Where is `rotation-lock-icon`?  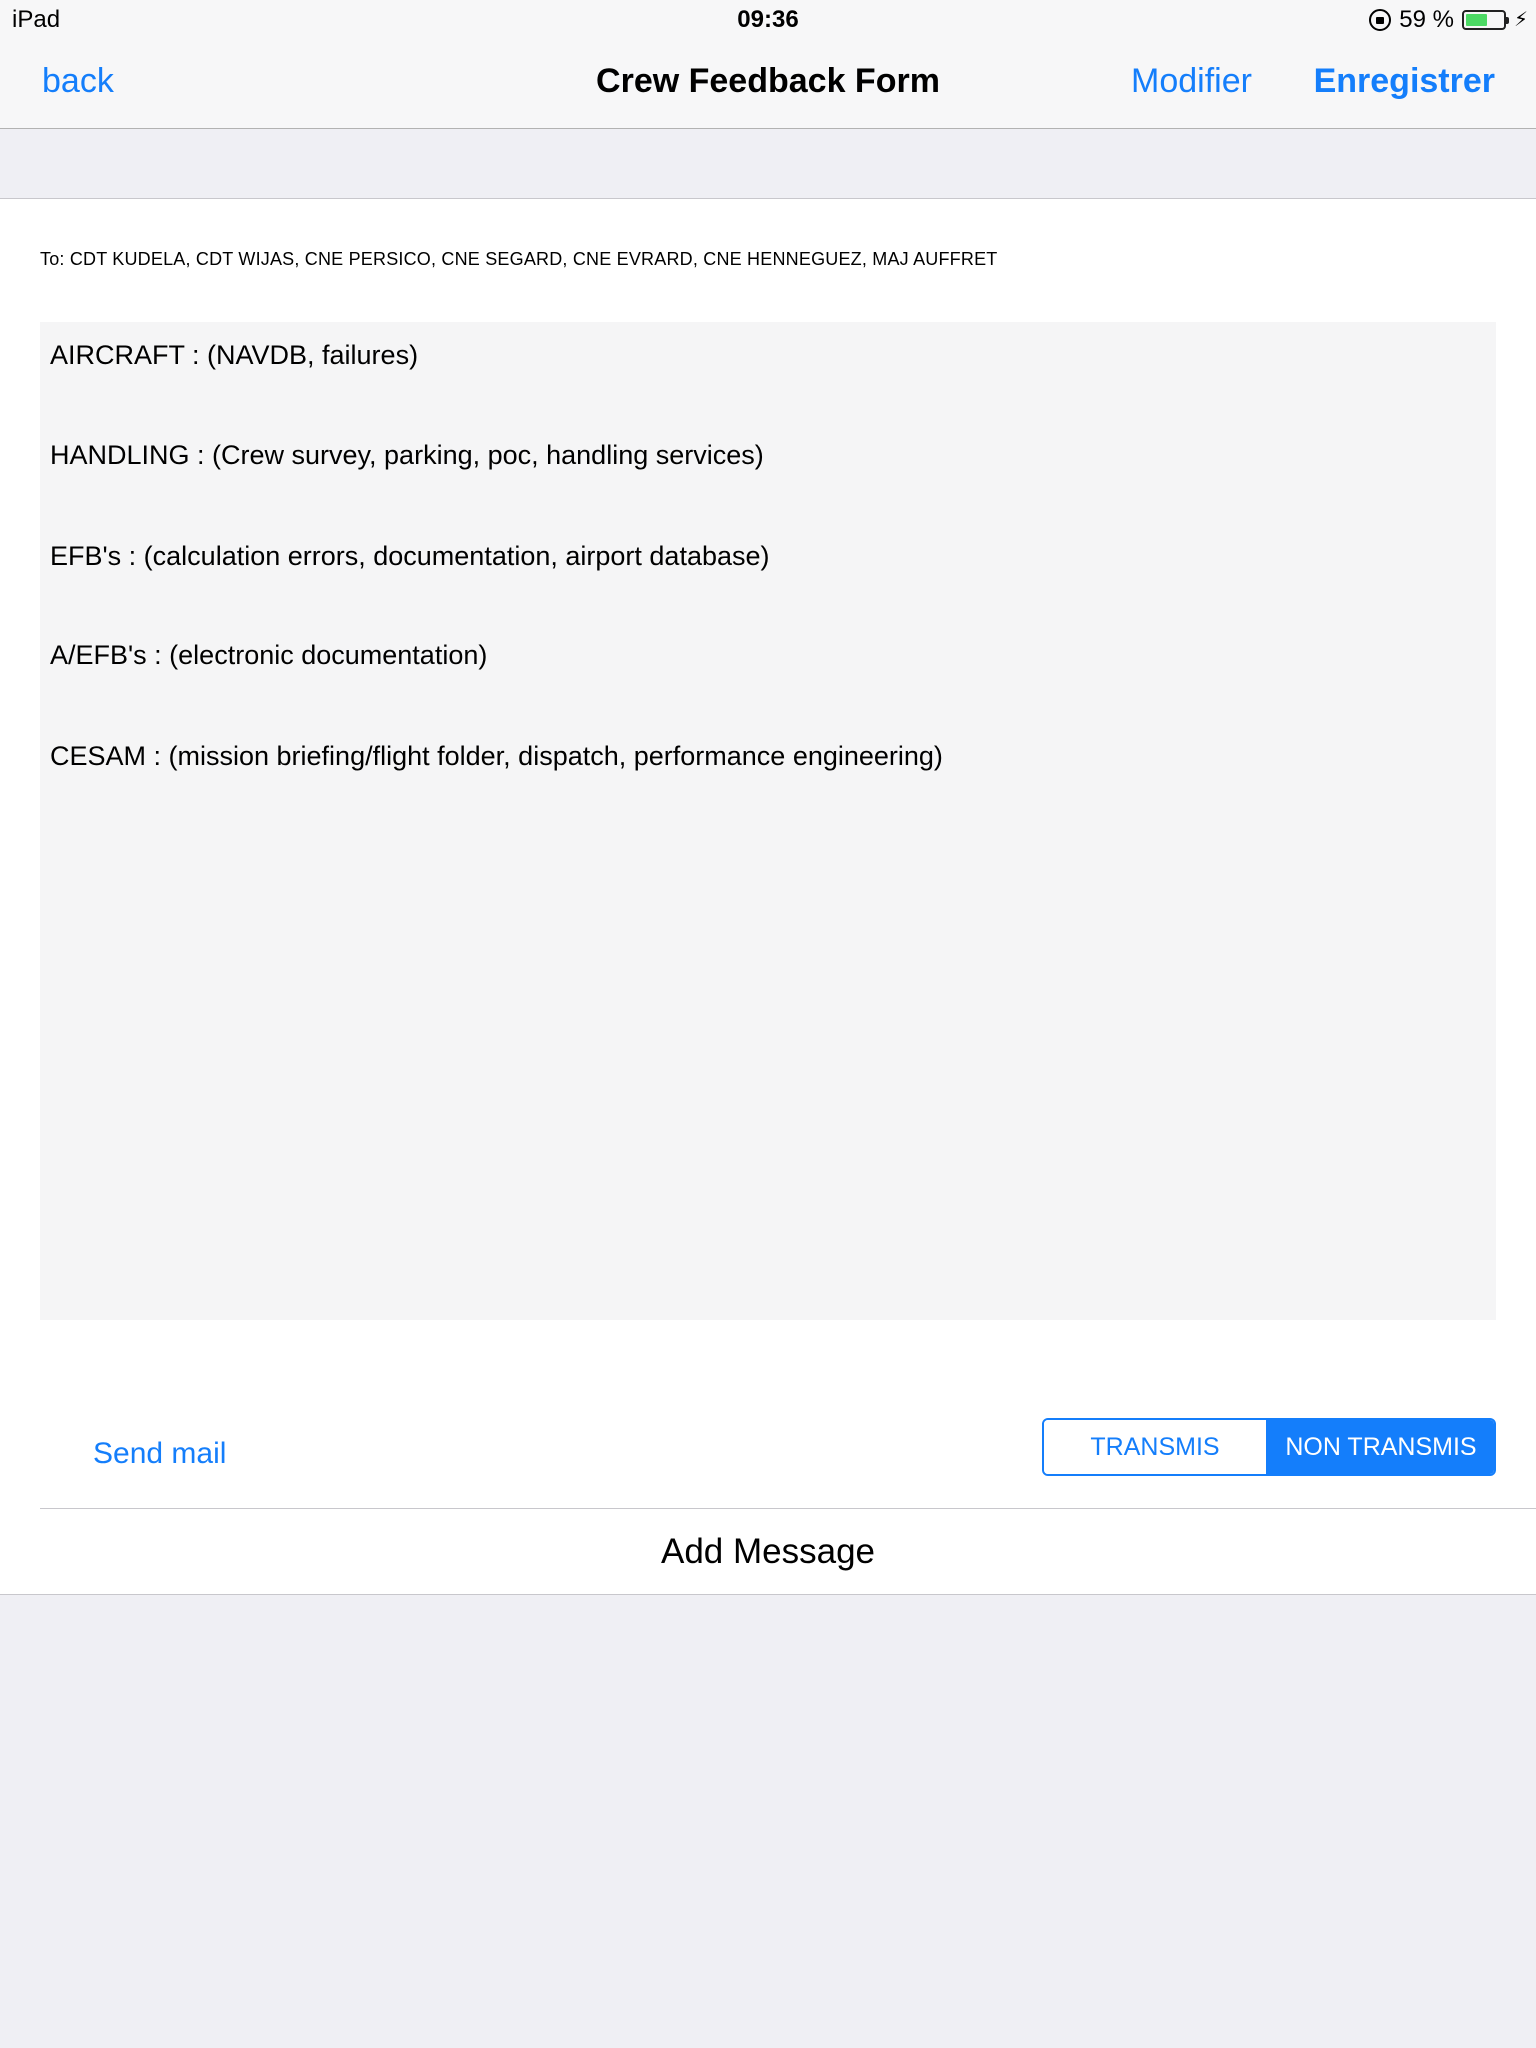 rotation-lock-icon is located at coordinates (1380, 20).